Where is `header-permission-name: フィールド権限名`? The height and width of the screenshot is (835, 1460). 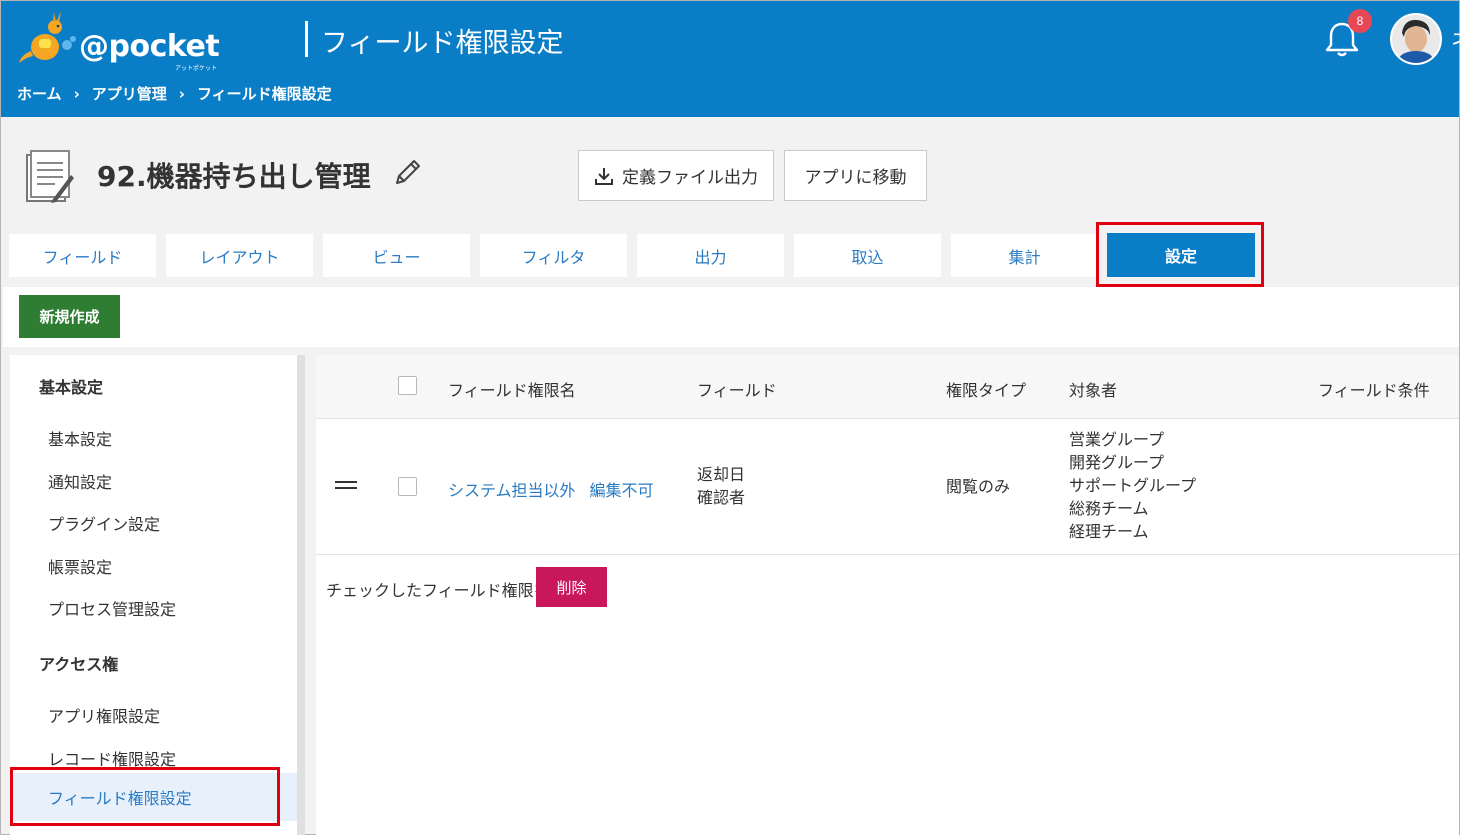
header-permission-name: フィールド権限名 is located at coordinates (512, 390).